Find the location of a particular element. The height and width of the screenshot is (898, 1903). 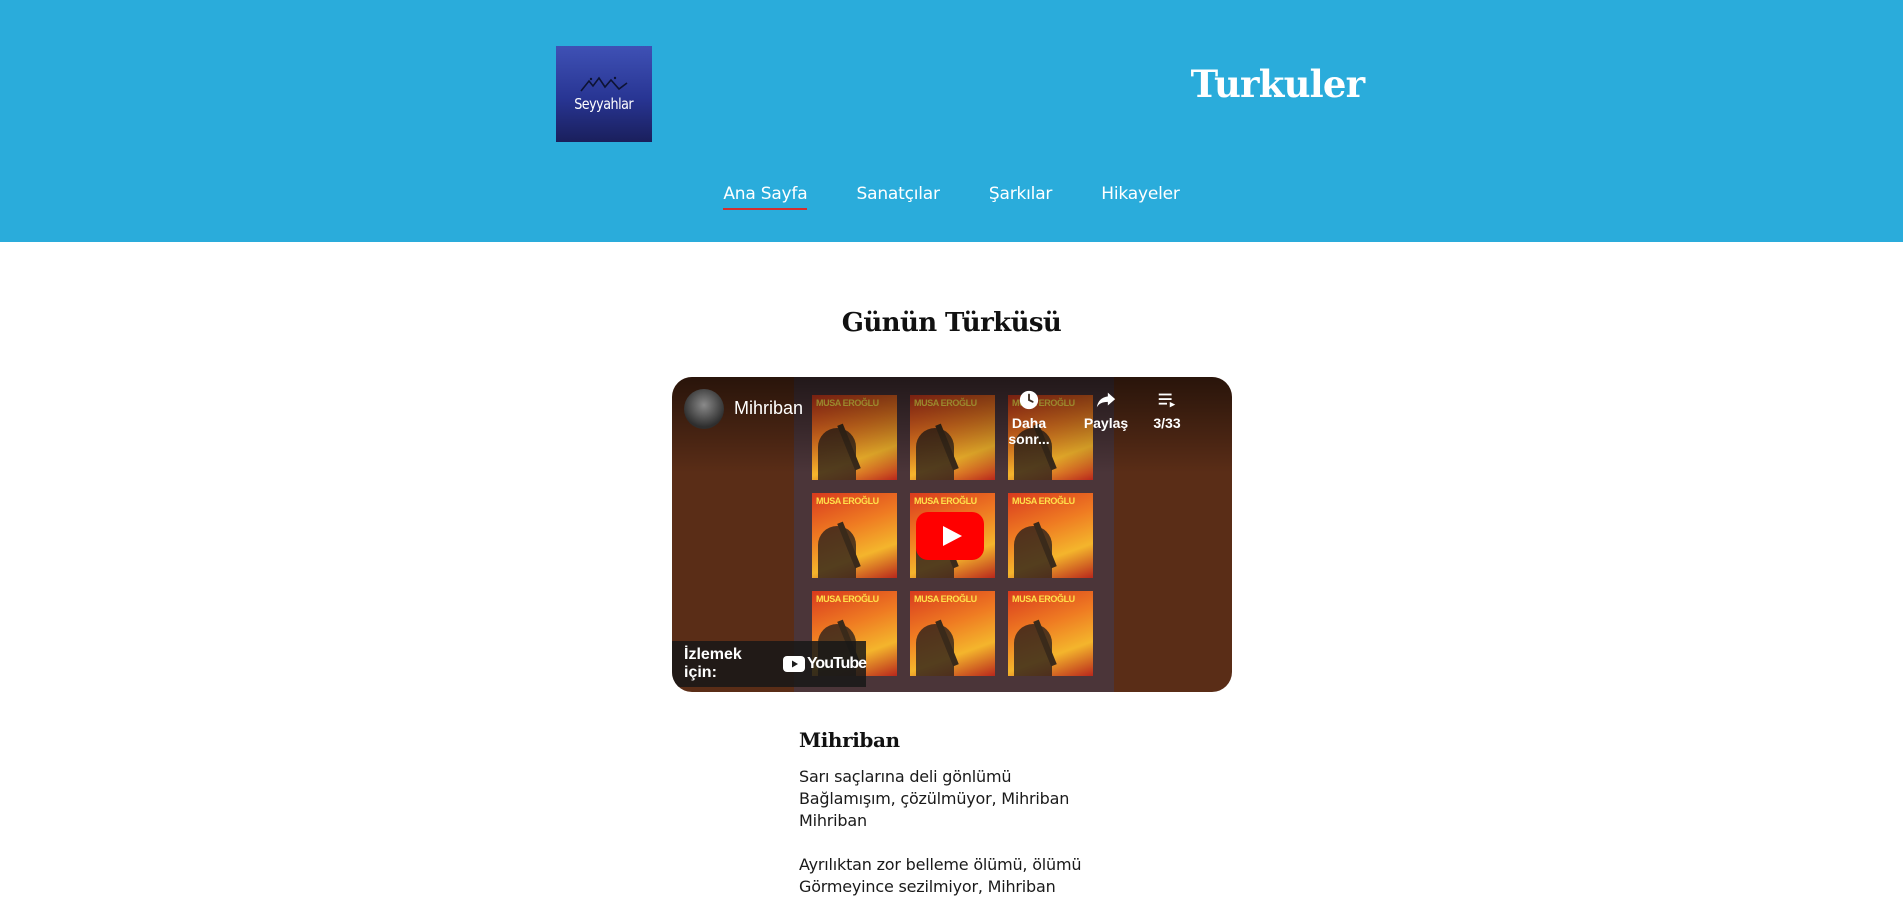

lyric-line: Mihriban is located at coordinates (833, 820).